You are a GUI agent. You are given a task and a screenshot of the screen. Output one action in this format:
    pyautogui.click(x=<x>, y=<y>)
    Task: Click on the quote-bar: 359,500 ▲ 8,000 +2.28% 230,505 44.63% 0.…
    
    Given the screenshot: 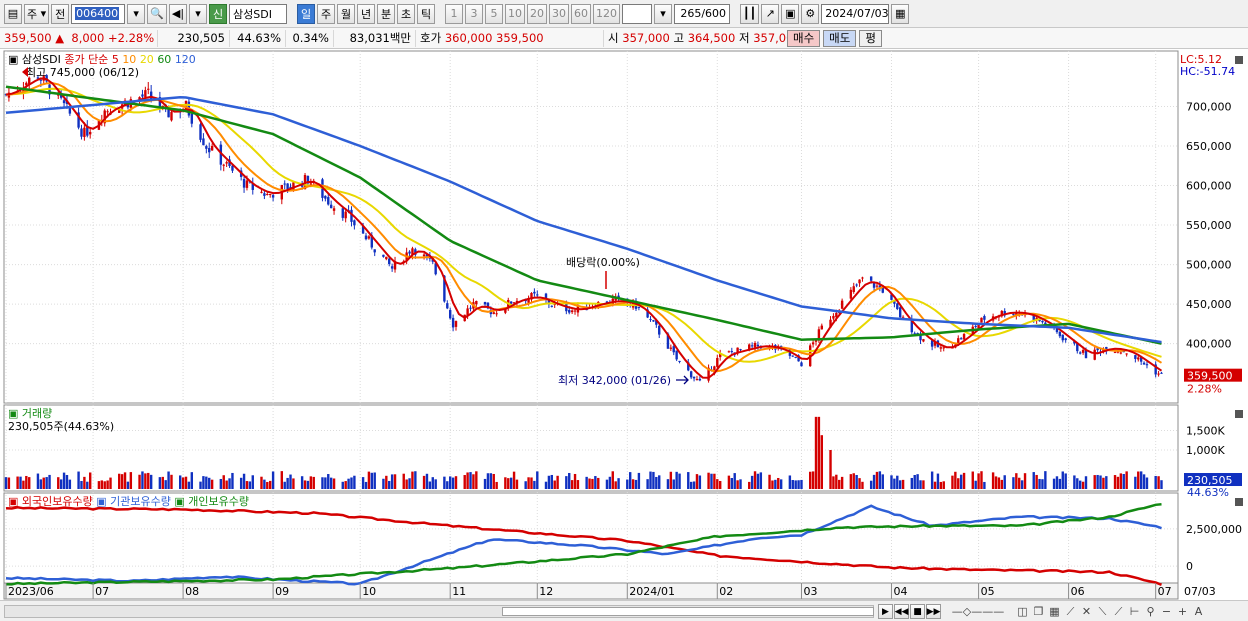 What is the action you would take?
    pyautogui.click(x=624, y=38)
    